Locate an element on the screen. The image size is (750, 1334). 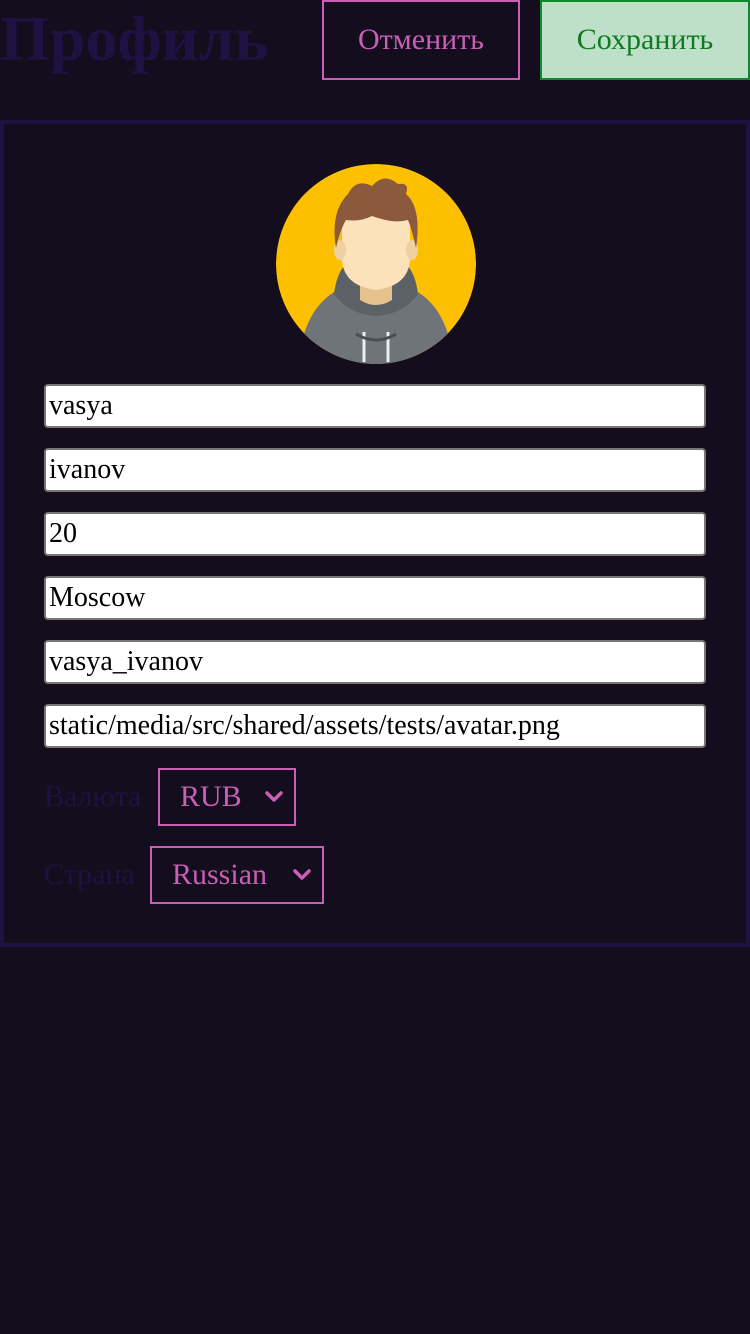
user-avatar-icon is located at coordinates (376, 264).